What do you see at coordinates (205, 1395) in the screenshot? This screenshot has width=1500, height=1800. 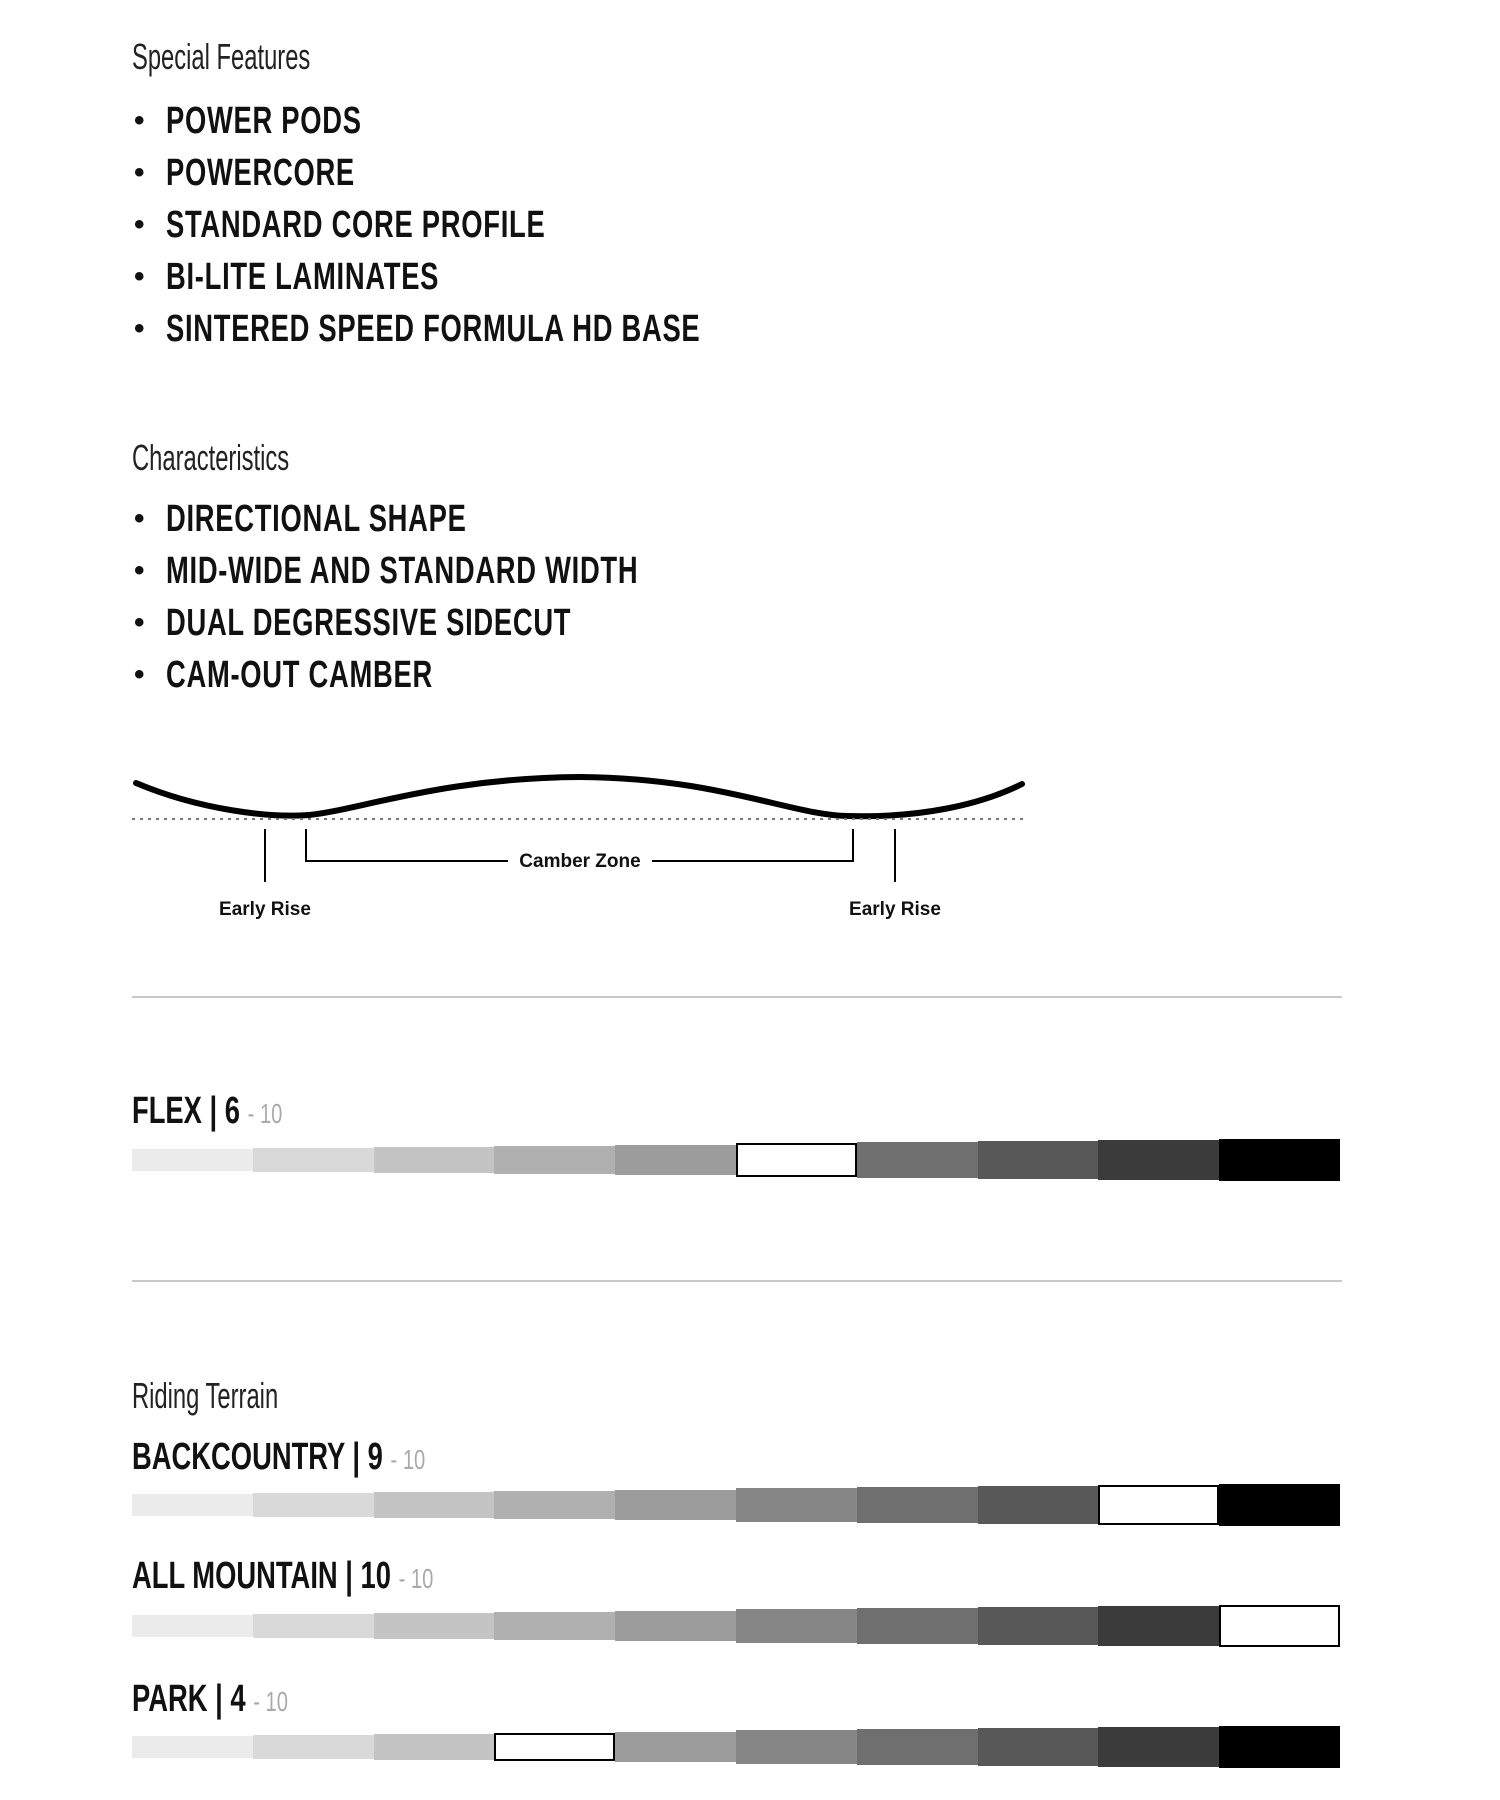 I see `riding-terrain-heading: Riding Terrain` at bounding box center [205, 1395].